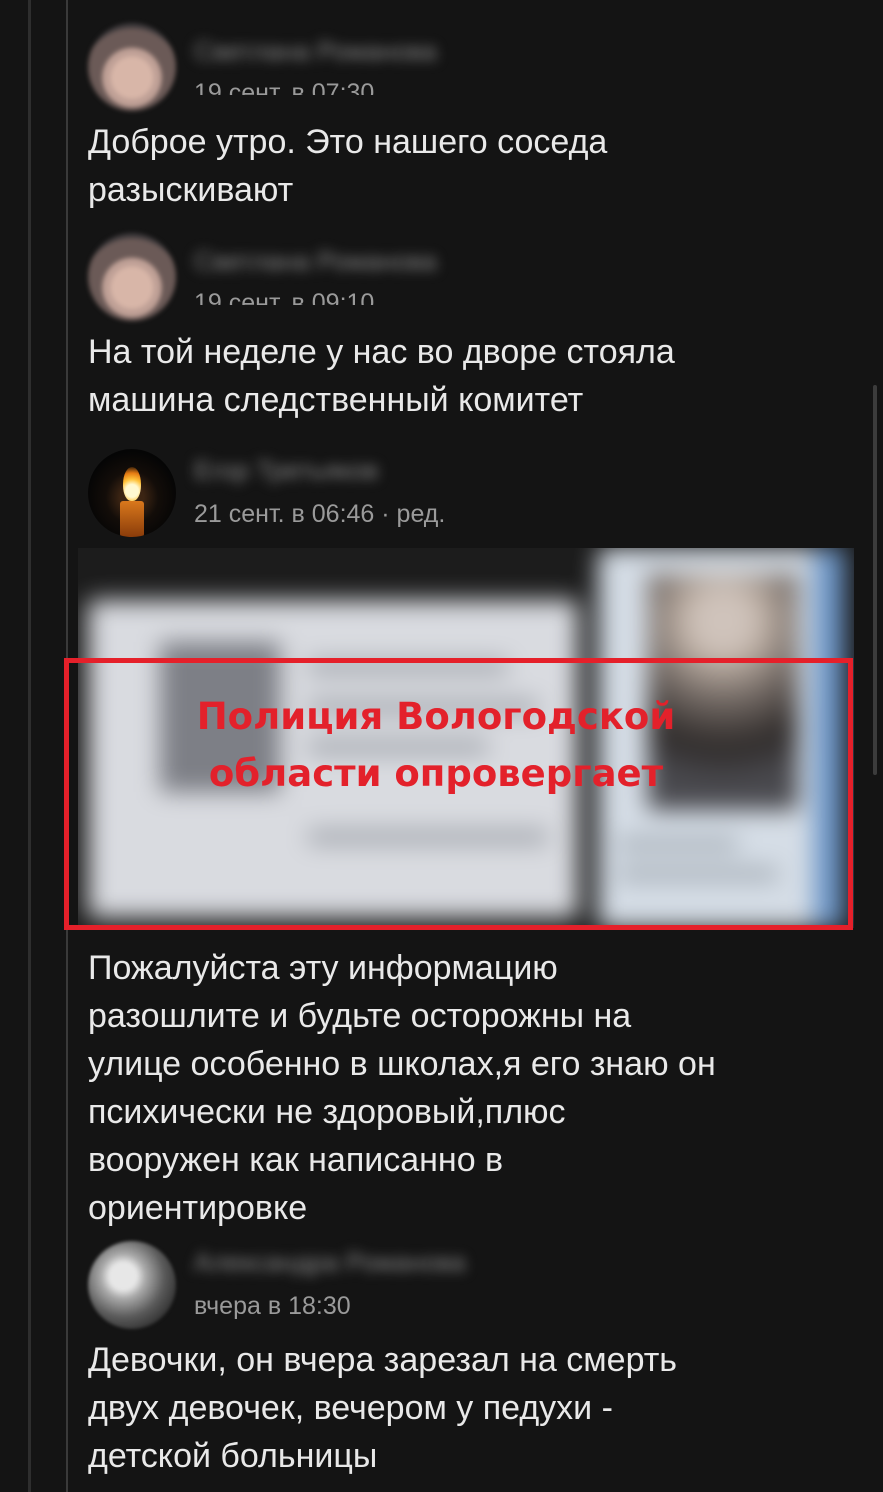 The height and width of the screenshot is (1492, 883). What do you see at coordinates (319, 470) in the screenshot?
I see `author-name: Егор Третьяков` at bounding box center [319, 470].